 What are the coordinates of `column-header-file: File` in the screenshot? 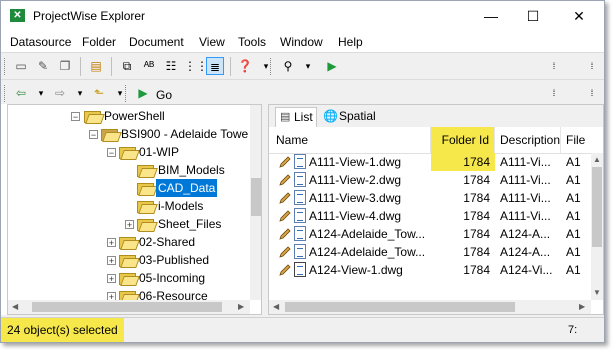 It's located at (582, 140).